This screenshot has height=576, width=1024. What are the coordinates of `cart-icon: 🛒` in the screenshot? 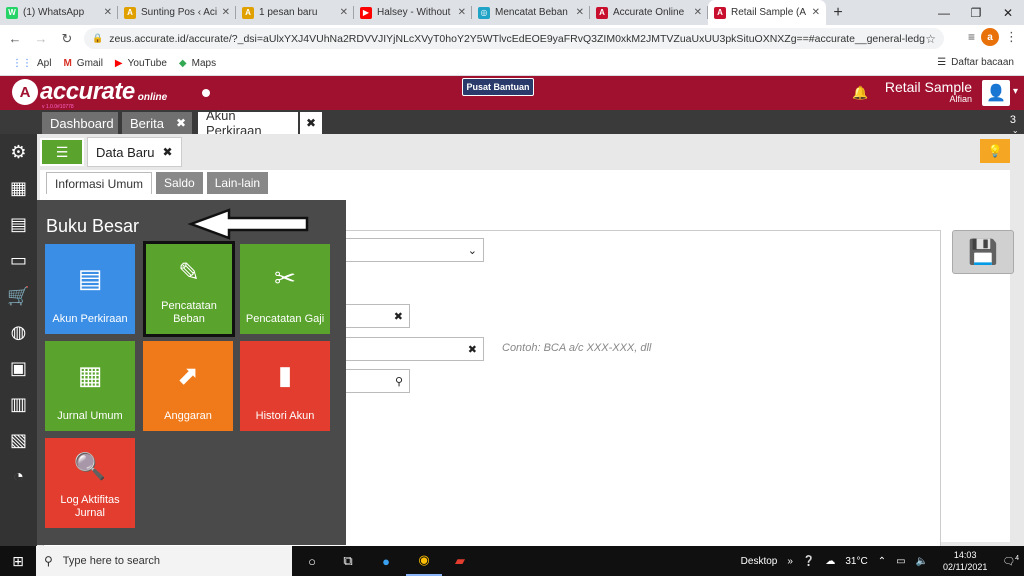 It's located at (18, 296).